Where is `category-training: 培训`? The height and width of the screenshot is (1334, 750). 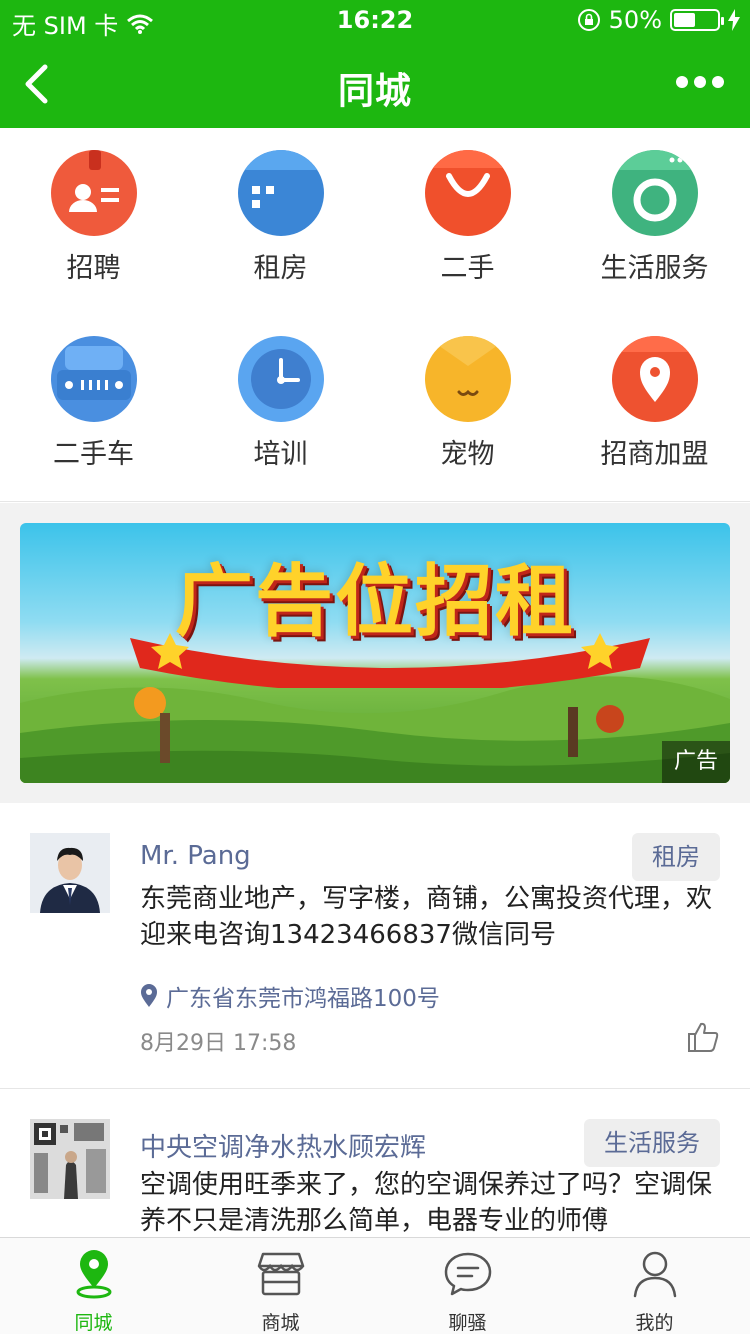
category-training: 培训 is located at coordinates (280, 394).